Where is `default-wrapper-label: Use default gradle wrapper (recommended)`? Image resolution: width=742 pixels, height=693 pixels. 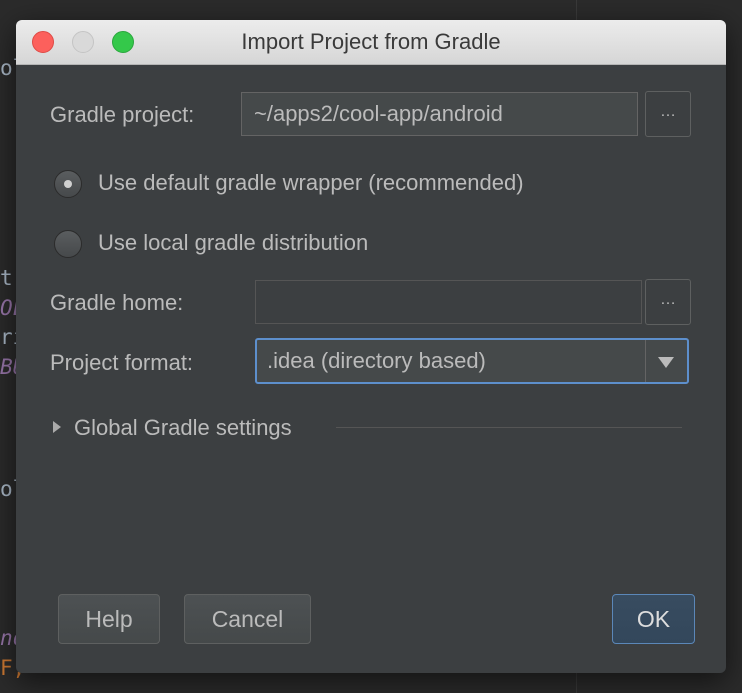
default-wrapper-label: Use default gradle wrapper (recommended) is located at coordinates (311, 183).